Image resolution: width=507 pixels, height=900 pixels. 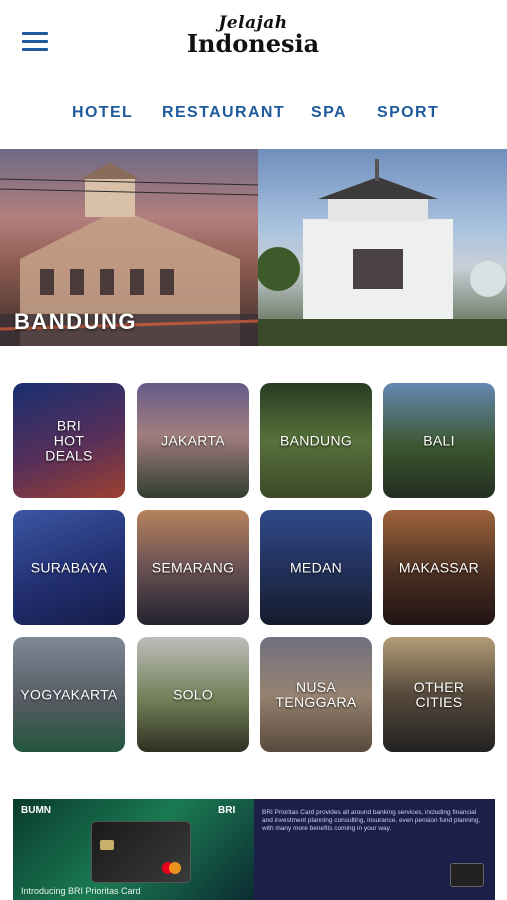 I want to click on tile-label: BRI HOT DEALS, so click(x=69, y=440).